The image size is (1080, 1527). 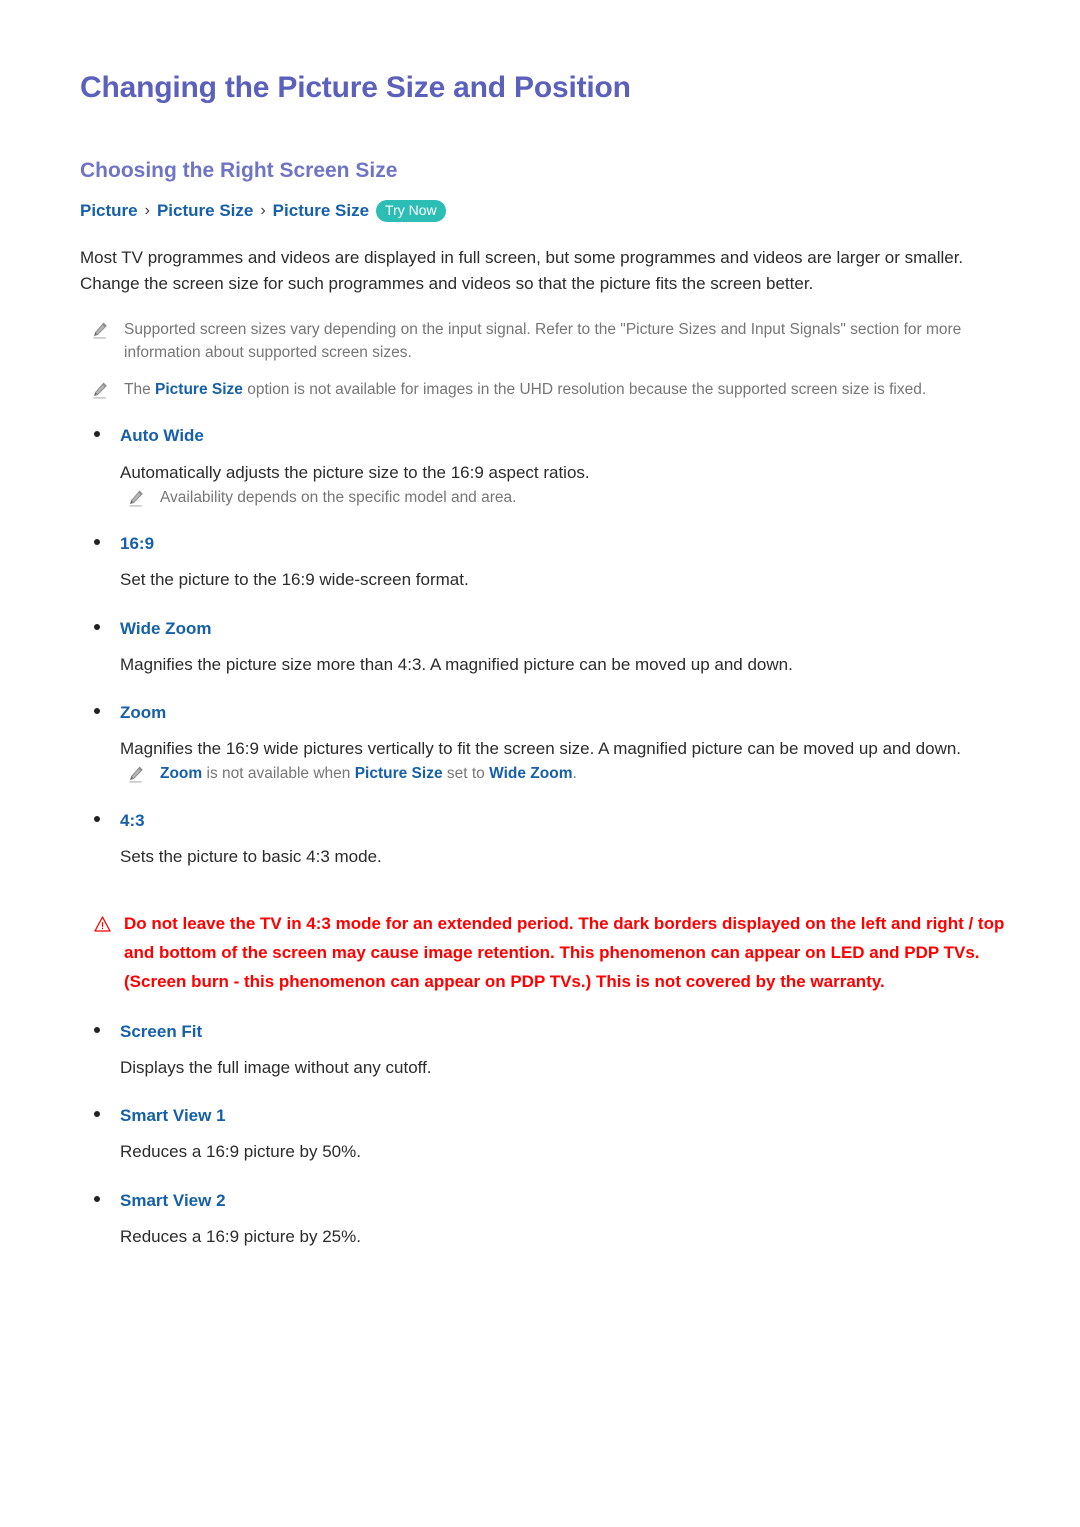 I want to click on breadcrumb-item-picture-size-2: Picture Size, so click(x=321, y=211).